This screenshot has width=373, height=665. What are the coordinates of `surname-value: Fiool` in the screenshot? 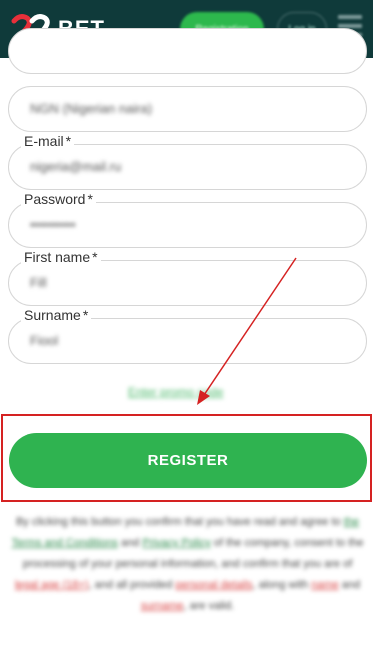 It's located at (44, 340).